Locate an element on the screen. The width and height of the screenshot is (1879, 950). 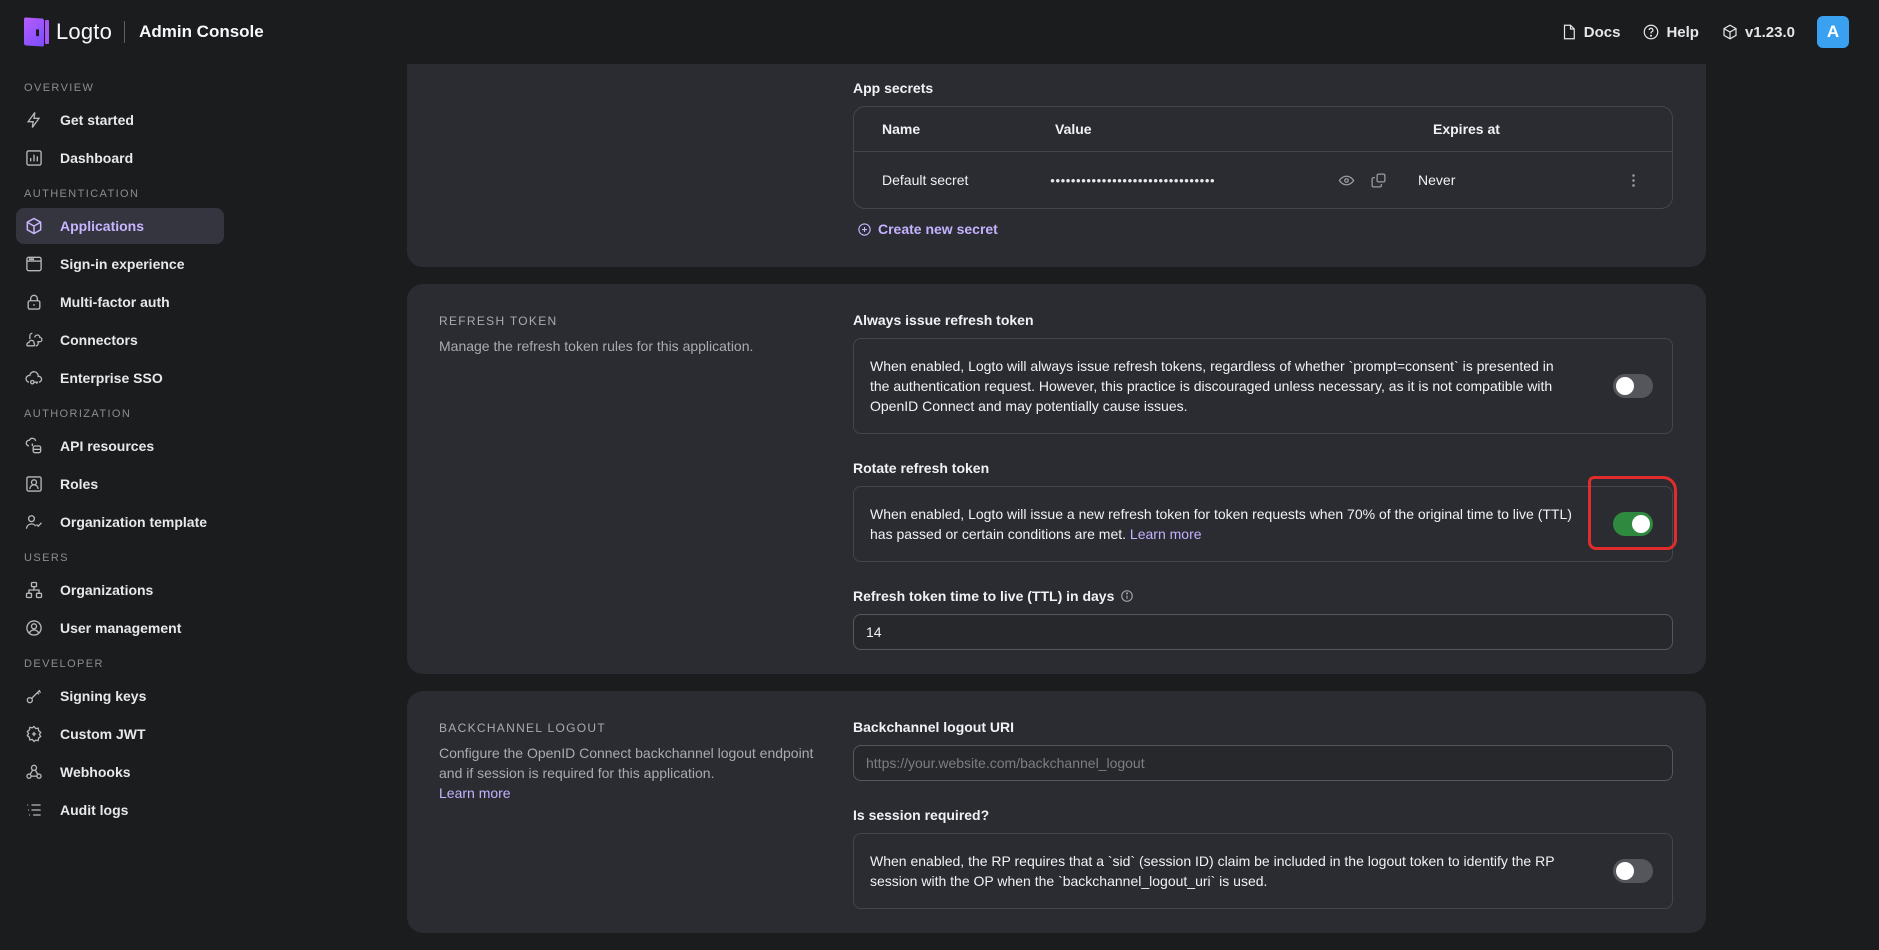
sidebar-item-user-management: User management is located at coordinates (120, 628).